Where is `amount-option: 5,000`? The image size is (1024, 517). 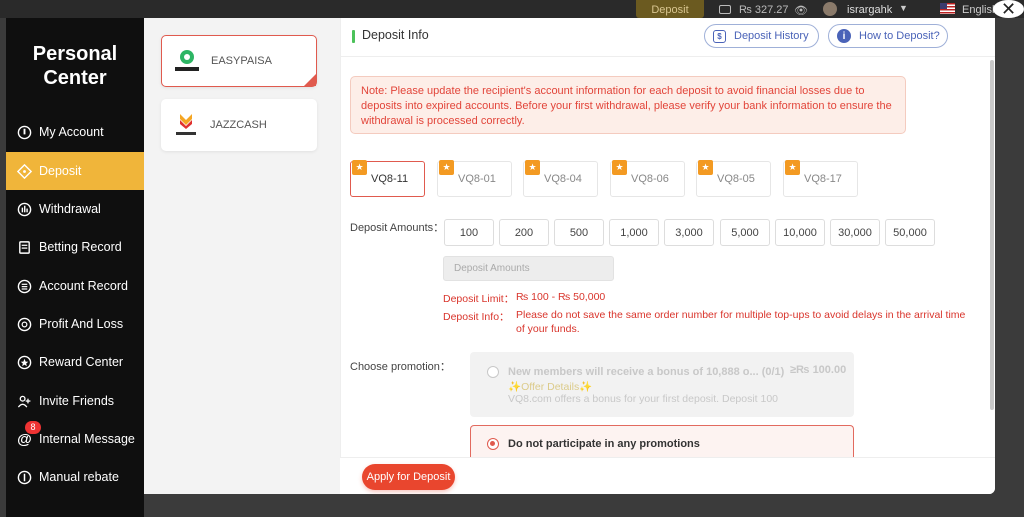
amount-option: 5,000 is located at coordinates (745, 232).